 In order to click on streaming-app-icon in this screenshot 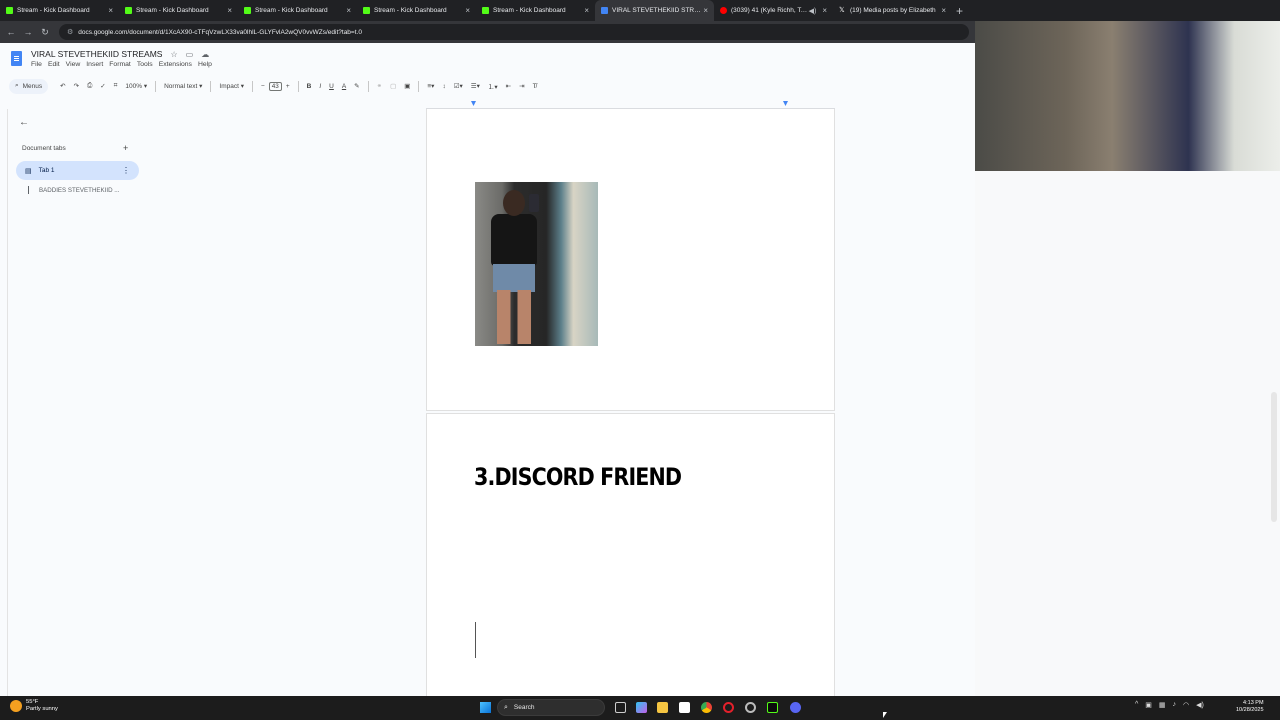, I will do `click(750, 707)`.